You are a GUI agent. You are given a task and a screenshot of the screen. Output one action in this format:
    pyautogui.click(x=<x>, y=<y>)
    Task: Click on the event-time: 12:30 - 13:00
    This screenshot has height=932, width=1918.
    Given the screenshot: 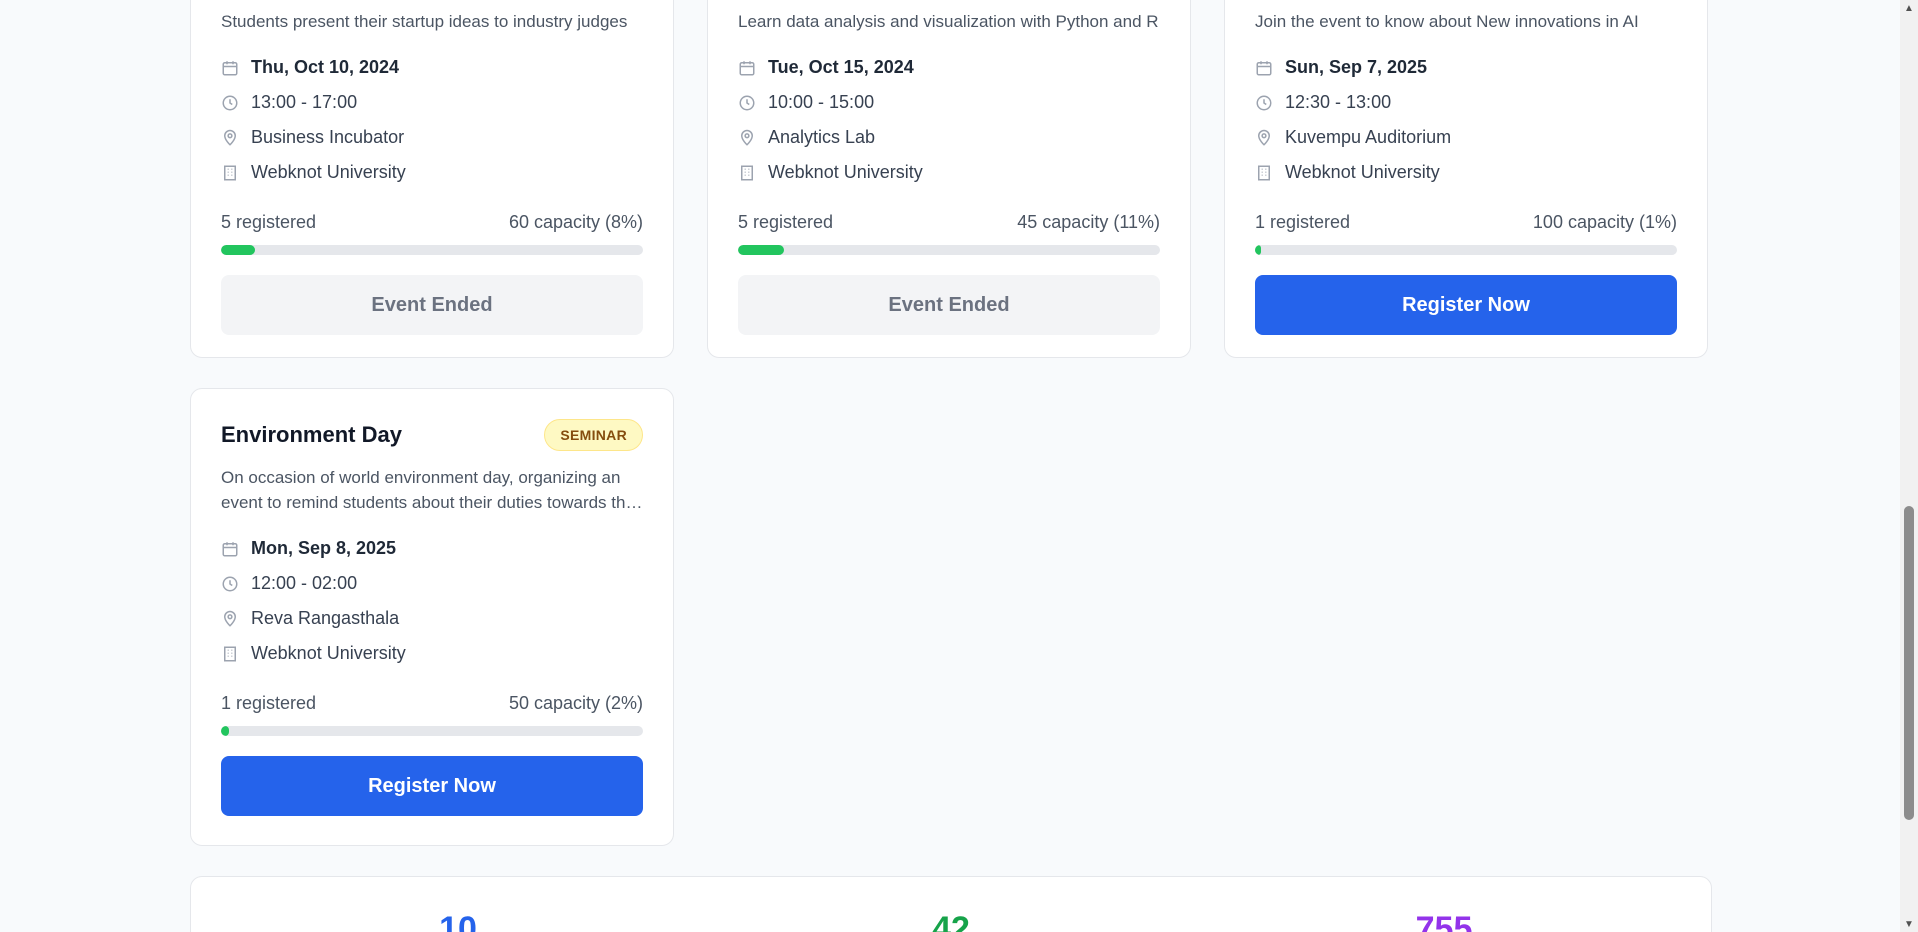 What is the action you would take?
    pyautogui.click(x=1466, y=102)
    